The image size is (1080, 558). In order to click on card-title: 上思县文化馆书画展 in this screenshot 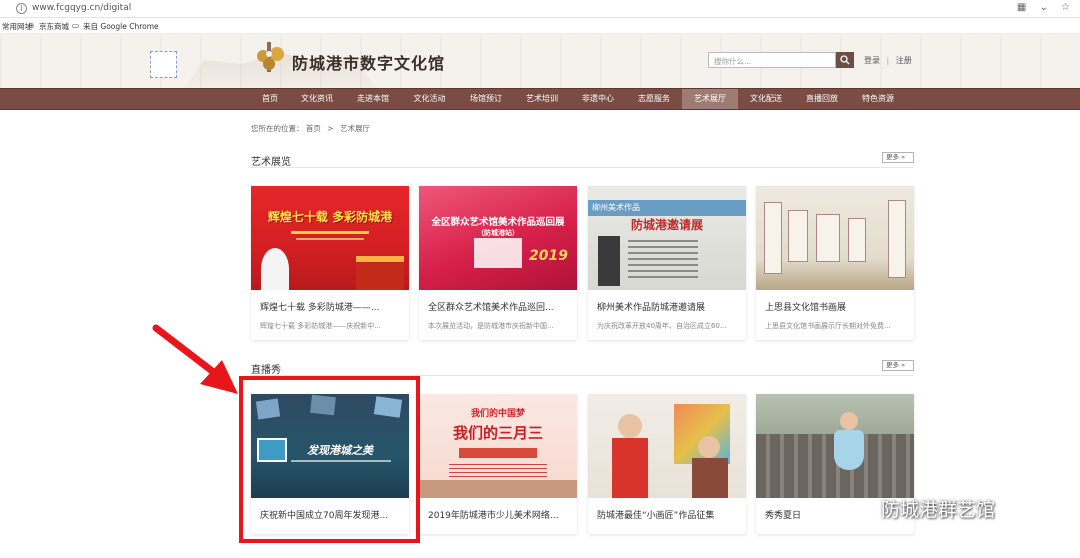, I will do `click(805, 306)`.